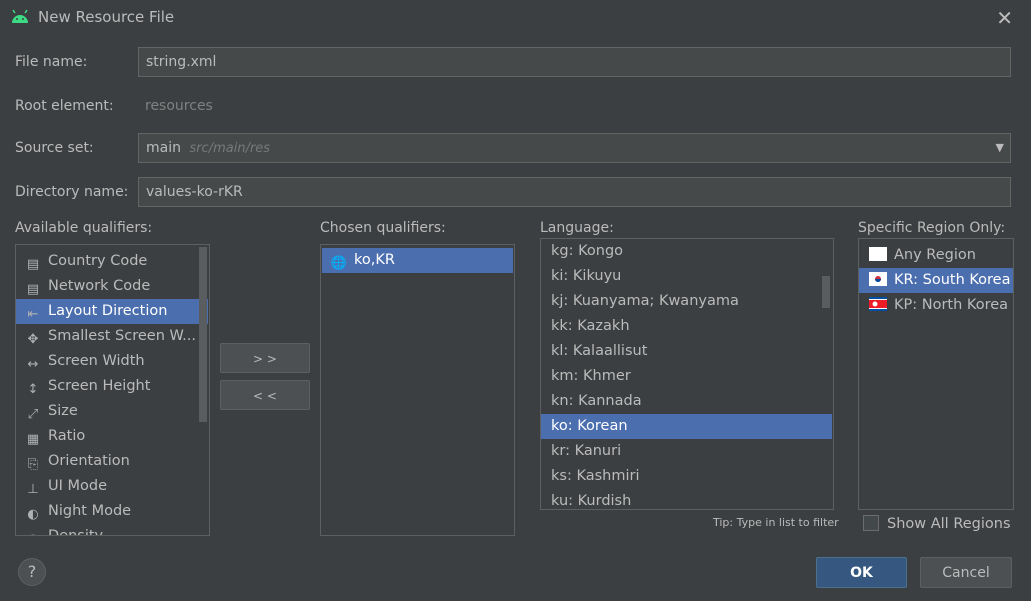 This screenshot has height=601, width=1031. What do you see at coordinates (33, 389) in the screenshot?
I see `screen-height-icon: ↕` at bounding box center [33, 389].